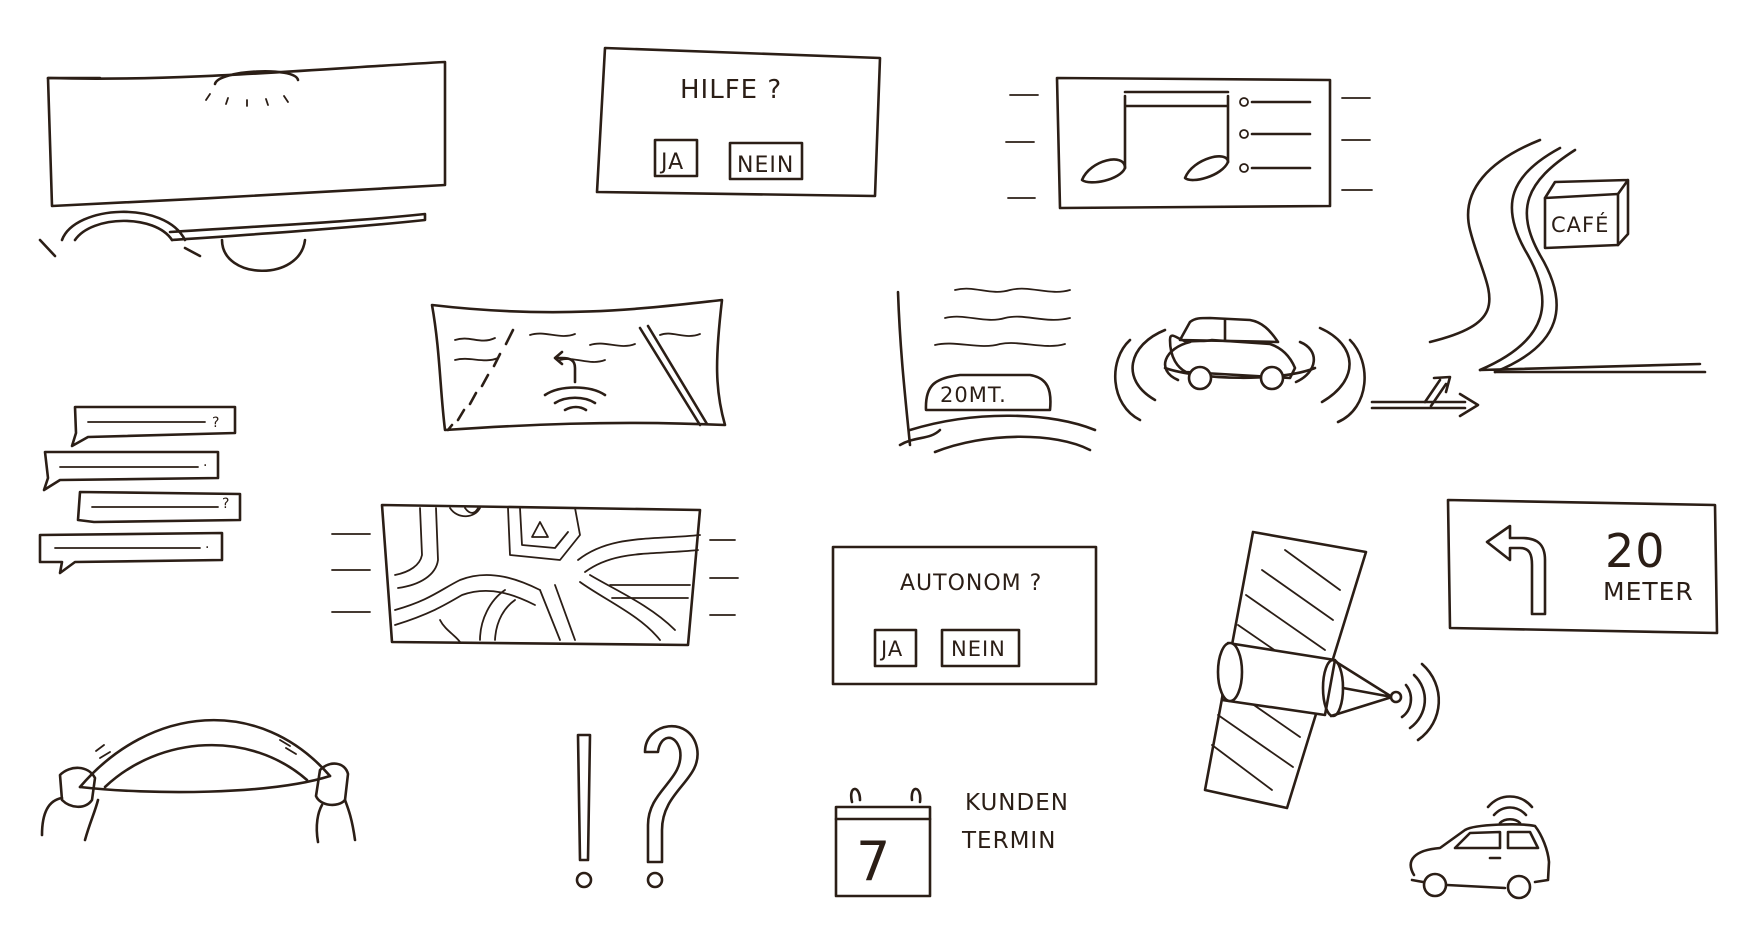 The width and height of the screenshot is (1750, 940). I want to click on autonomous-dialog-sketch: AUTONOM ? JA NEIN, so click(964, 615).